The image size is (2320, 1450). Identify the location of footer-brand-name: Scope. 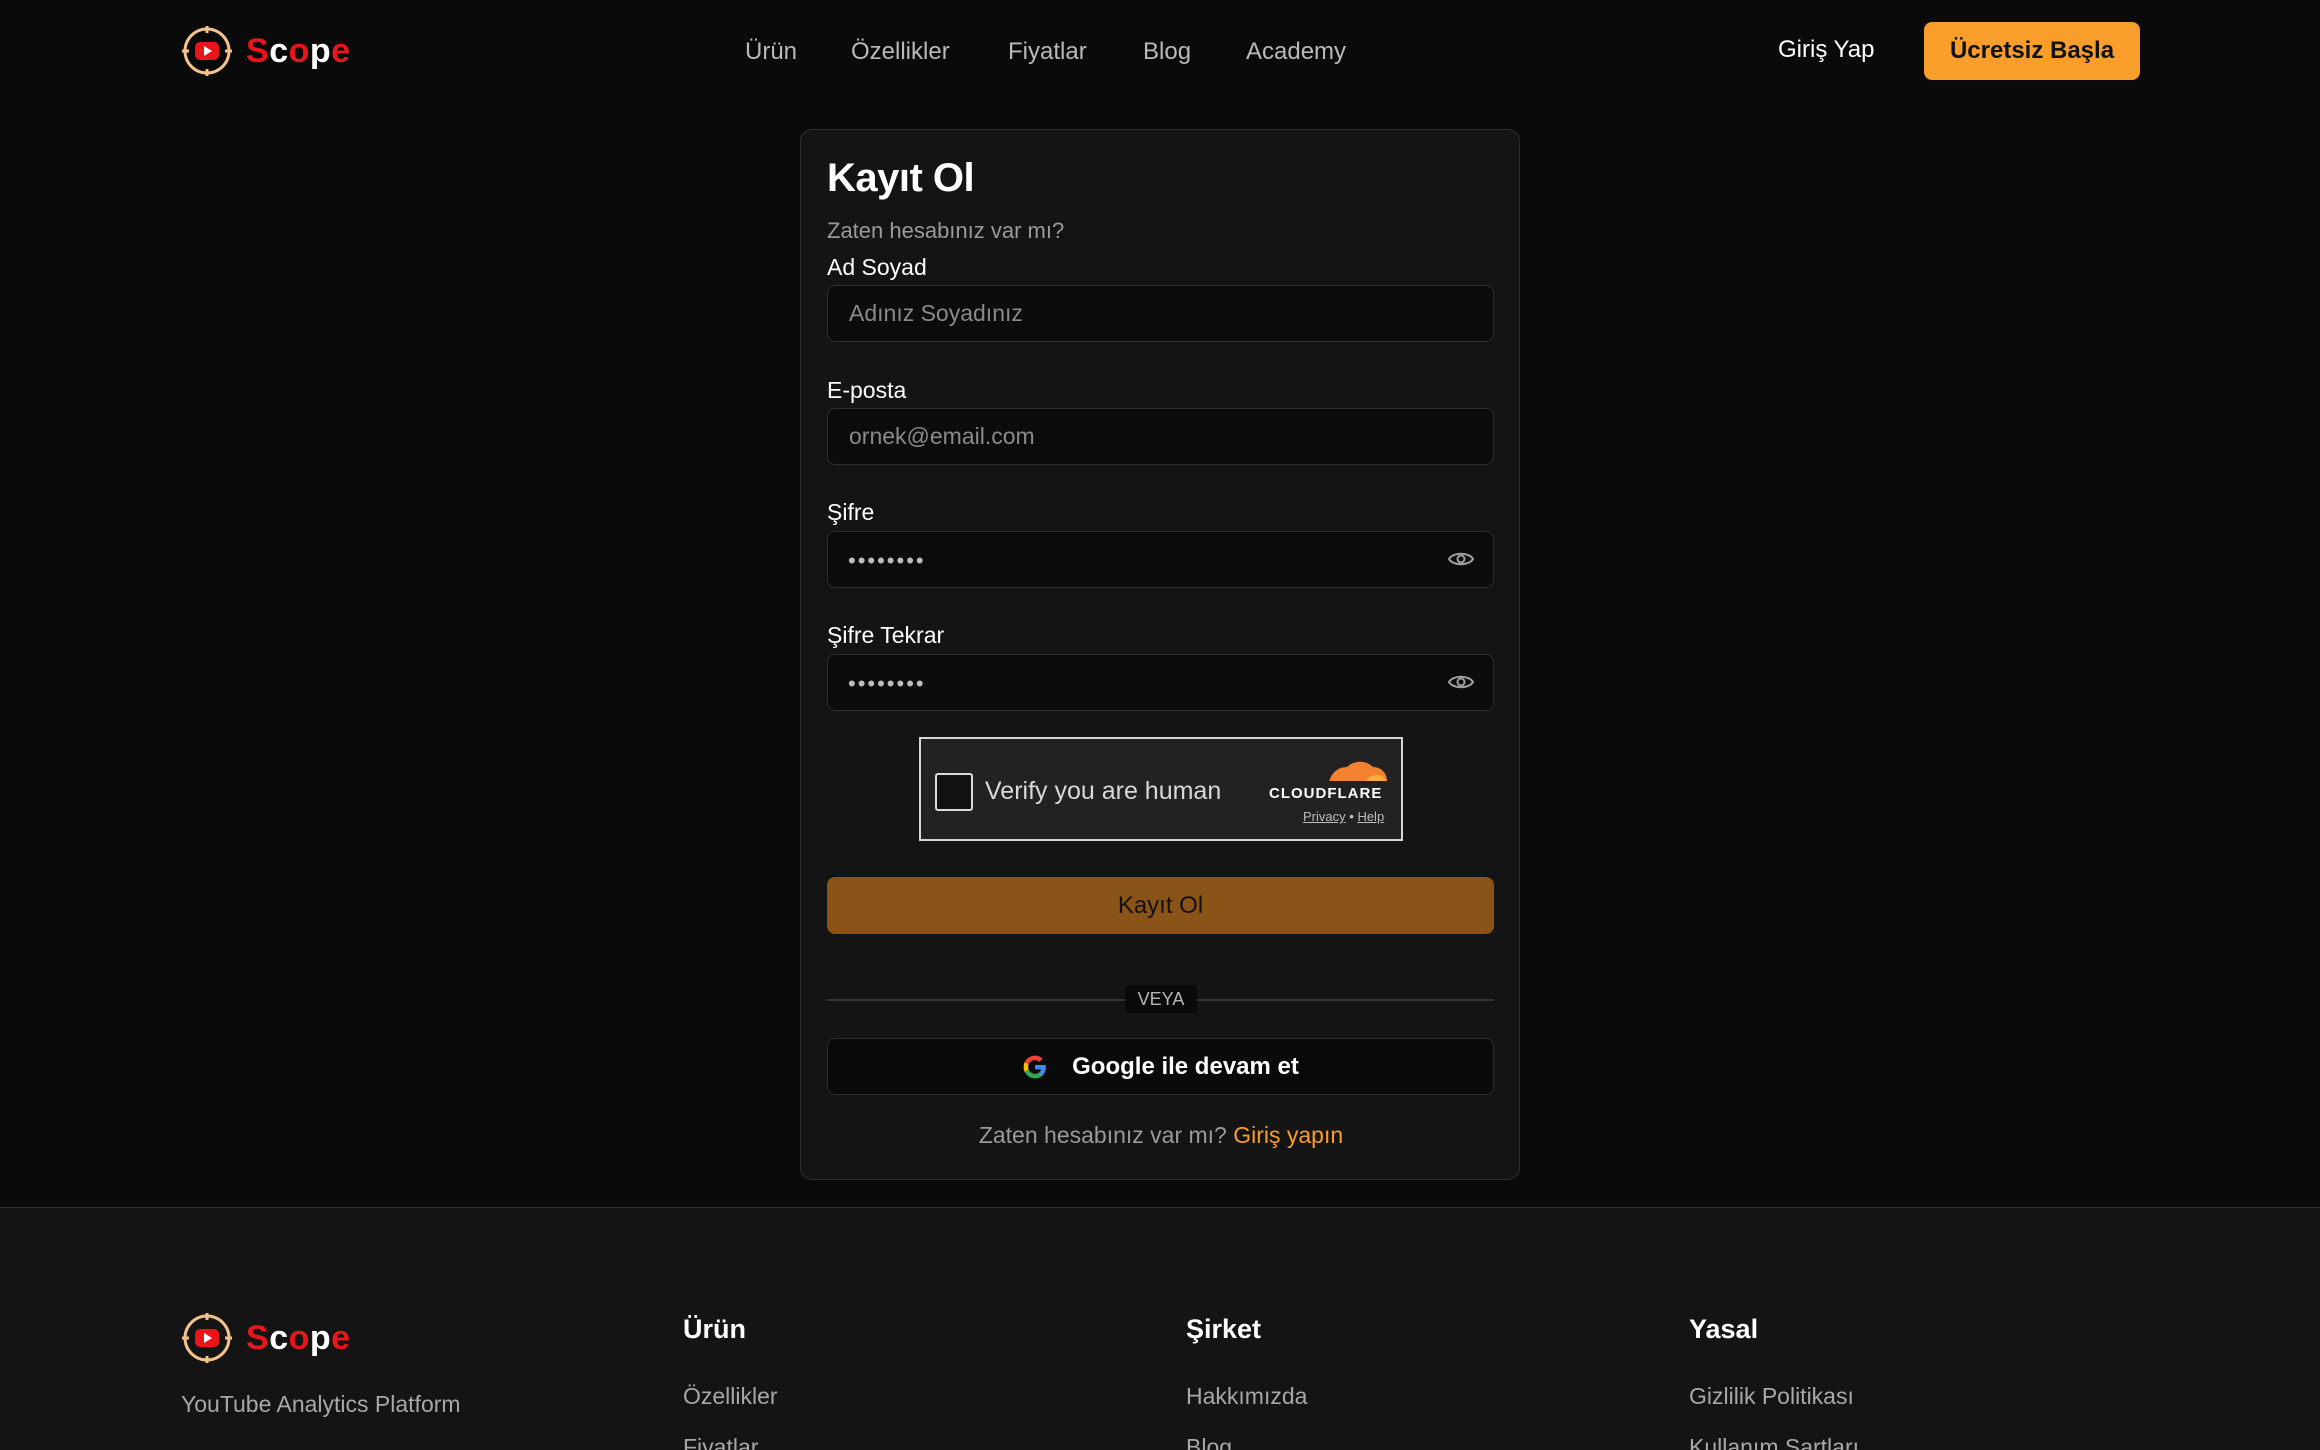
(298, 1337).